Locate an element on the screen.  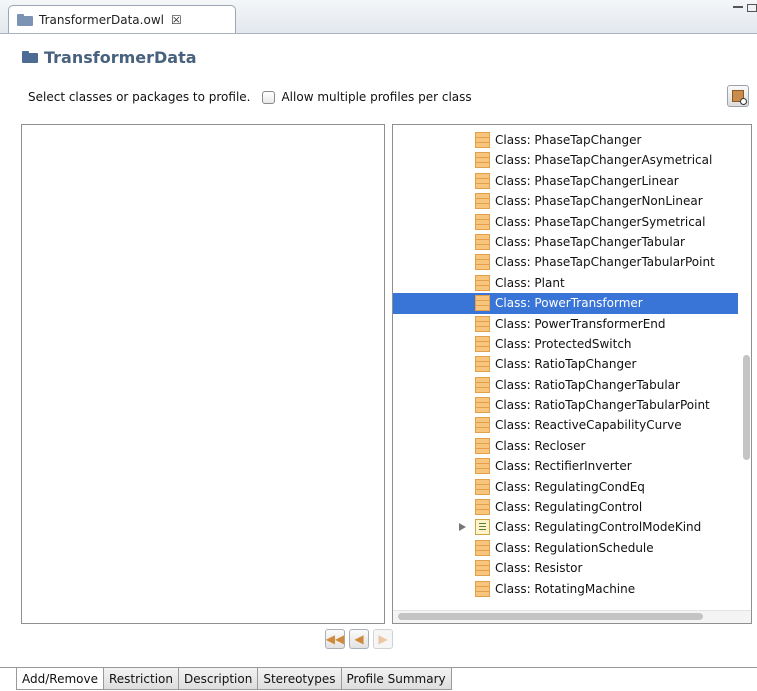
tree-row: Class: RatioTapChanger is located at coordinates (565, 364).